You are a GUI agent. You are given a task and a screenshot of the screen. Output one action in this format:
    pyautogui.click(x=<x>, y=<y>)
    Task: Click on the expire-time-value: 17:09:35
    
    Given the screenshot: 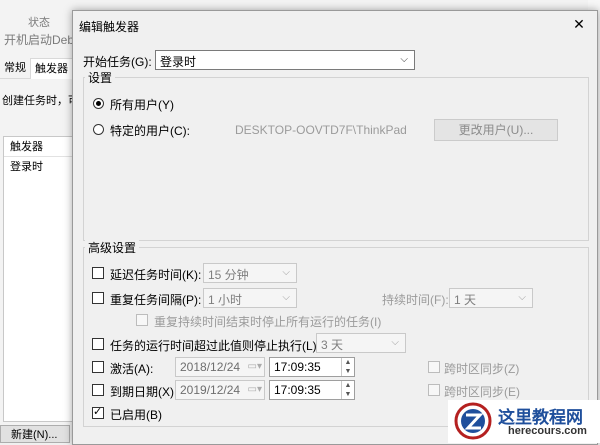 What is the action you would take?
    pyautogui.click(x=297, y=390)
    